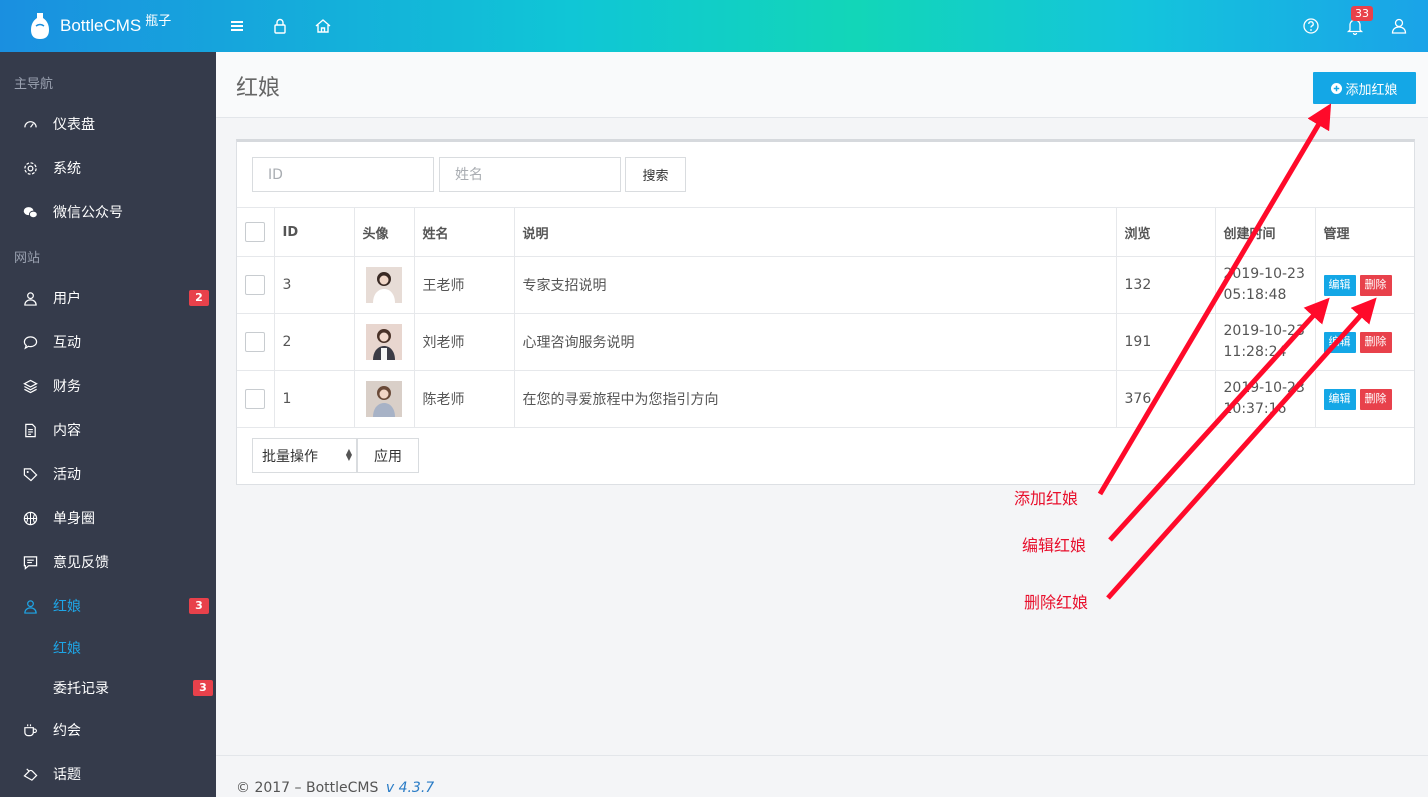  What do you see at coordinates (74, 125) in the screenshot?
I see `sidebar-item-label: 仪表盘` at bounding box center [74, 125].